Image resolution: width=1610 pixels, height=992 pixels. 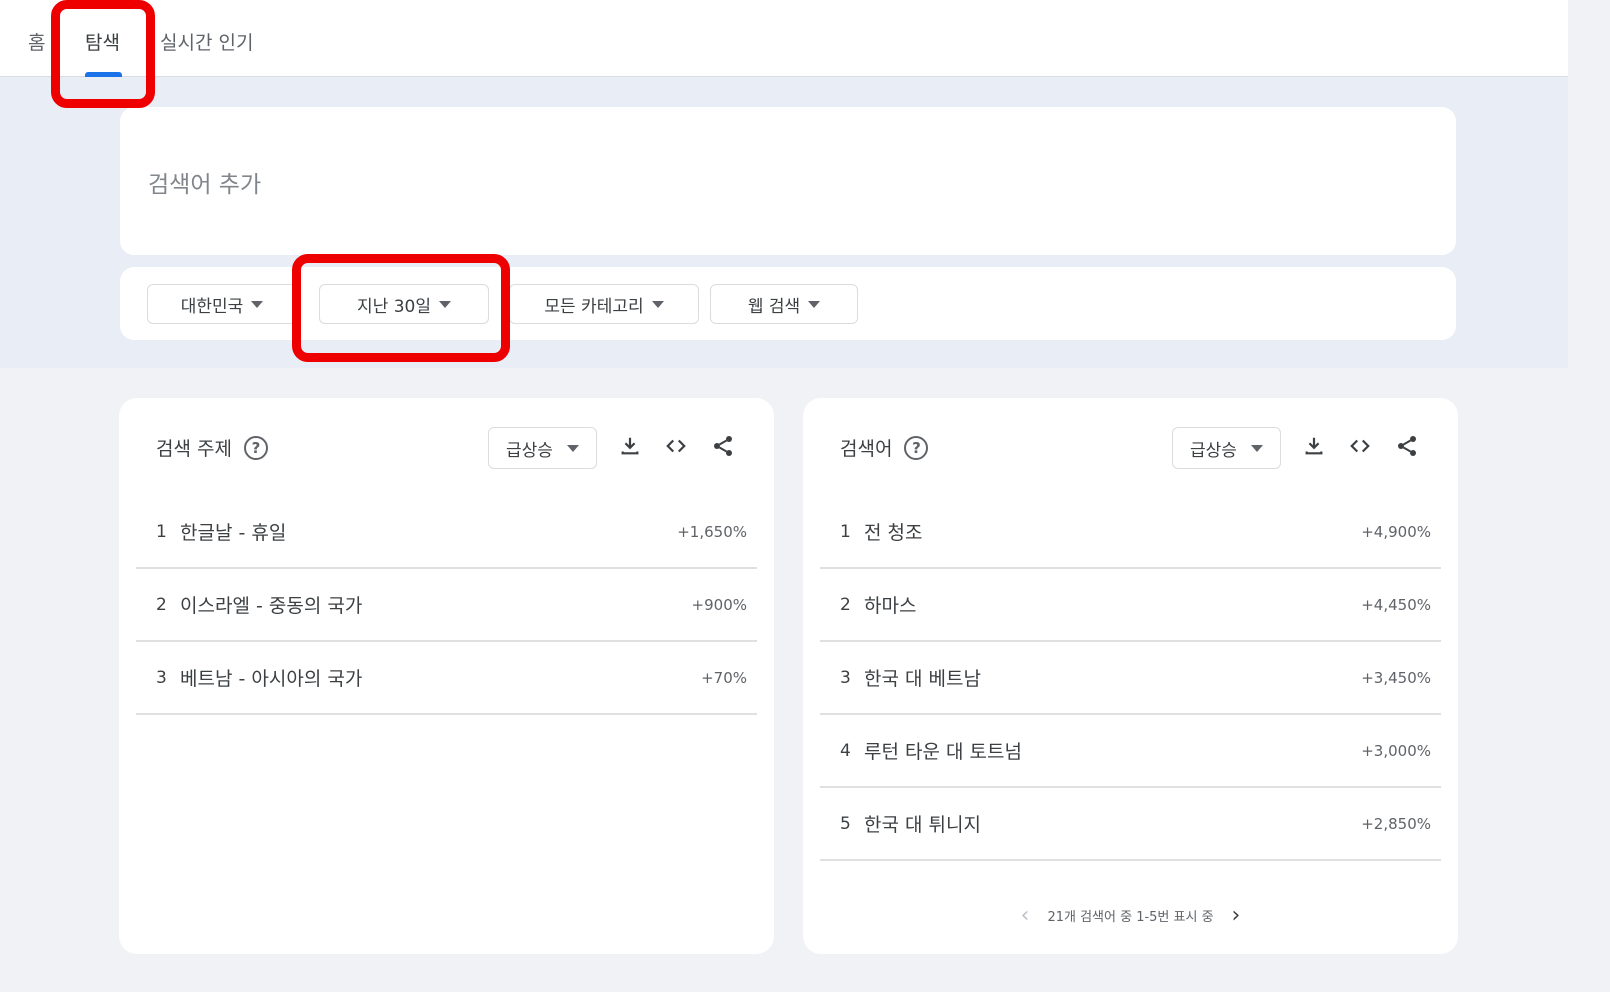 What do you see at coordinates (446, 532) in the screenshot?
I see `list-item: 1 한글날 - 휴일 +1,650%` at bounding box center [446, 532].